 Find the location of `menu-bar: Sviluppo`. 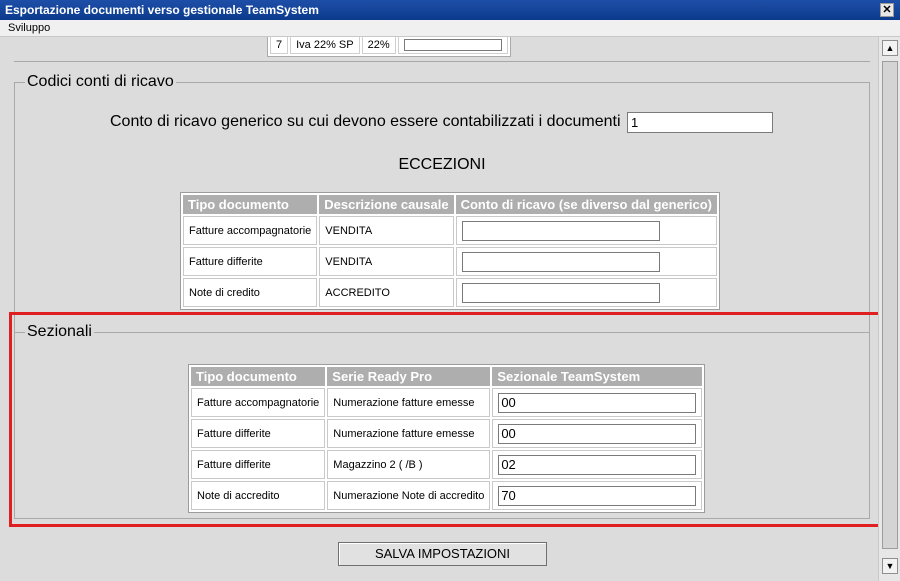

menu-bar: Sviluppo is located at coordinates (450, 28).